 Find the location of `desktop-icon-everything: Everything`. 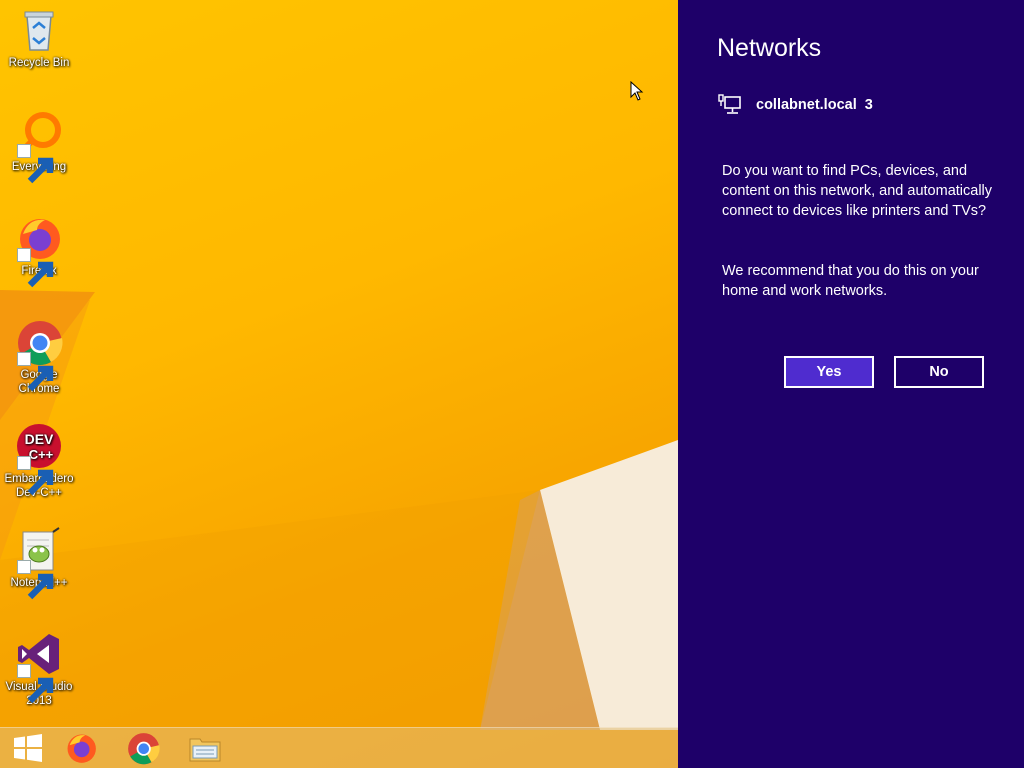

desktop-icon-everything: Everything is located at coordinates (39, 147).